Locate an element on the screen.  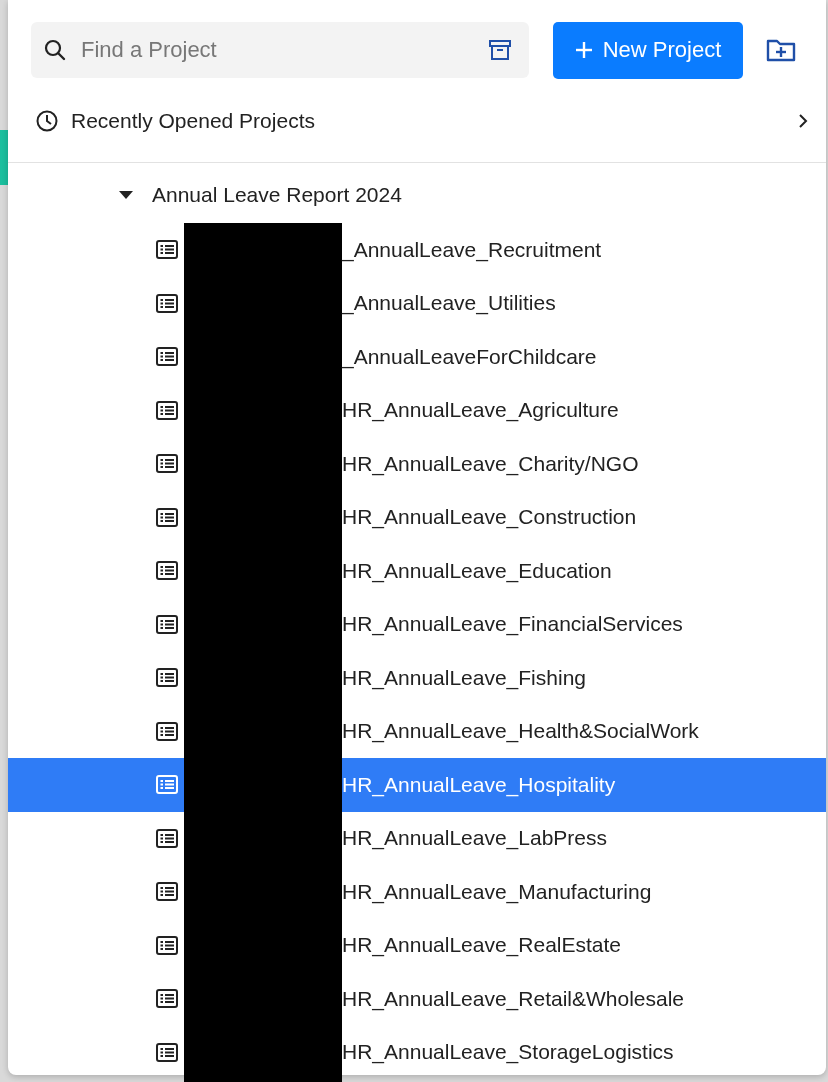
project-item: _AnnualLeave_Utilities is located at coordinates (417, 303).